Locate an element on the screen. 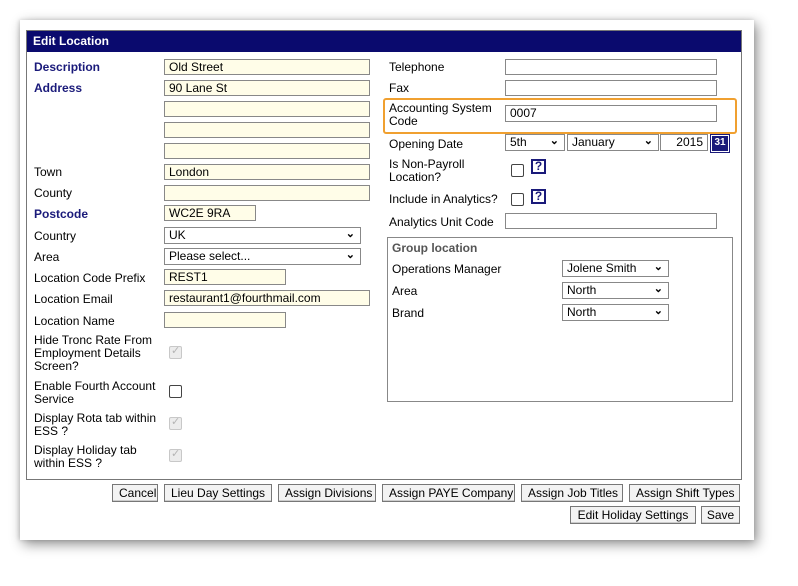 This screenshot has width=798, height=586. opening-day-value: 5th is located at coordinates (518, 142).